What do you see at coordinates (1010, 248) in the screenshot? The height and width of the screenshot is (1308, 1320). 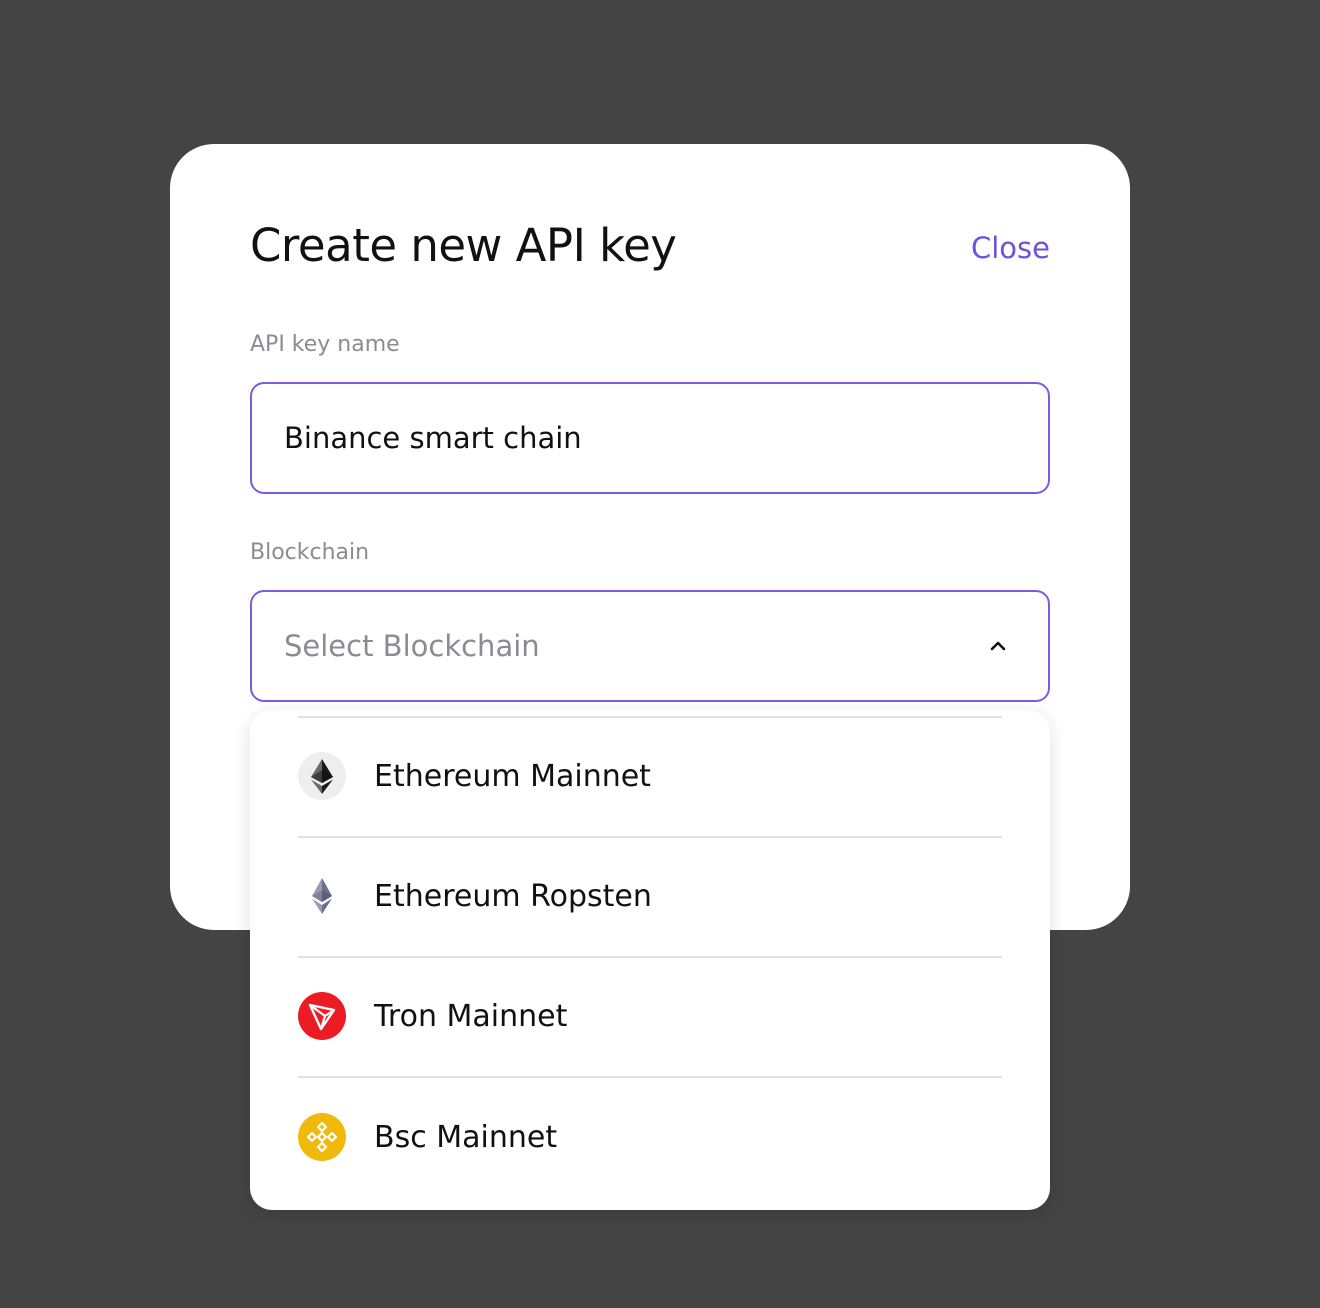 I see `close-button: Close` at bounding box center [1010, 248].